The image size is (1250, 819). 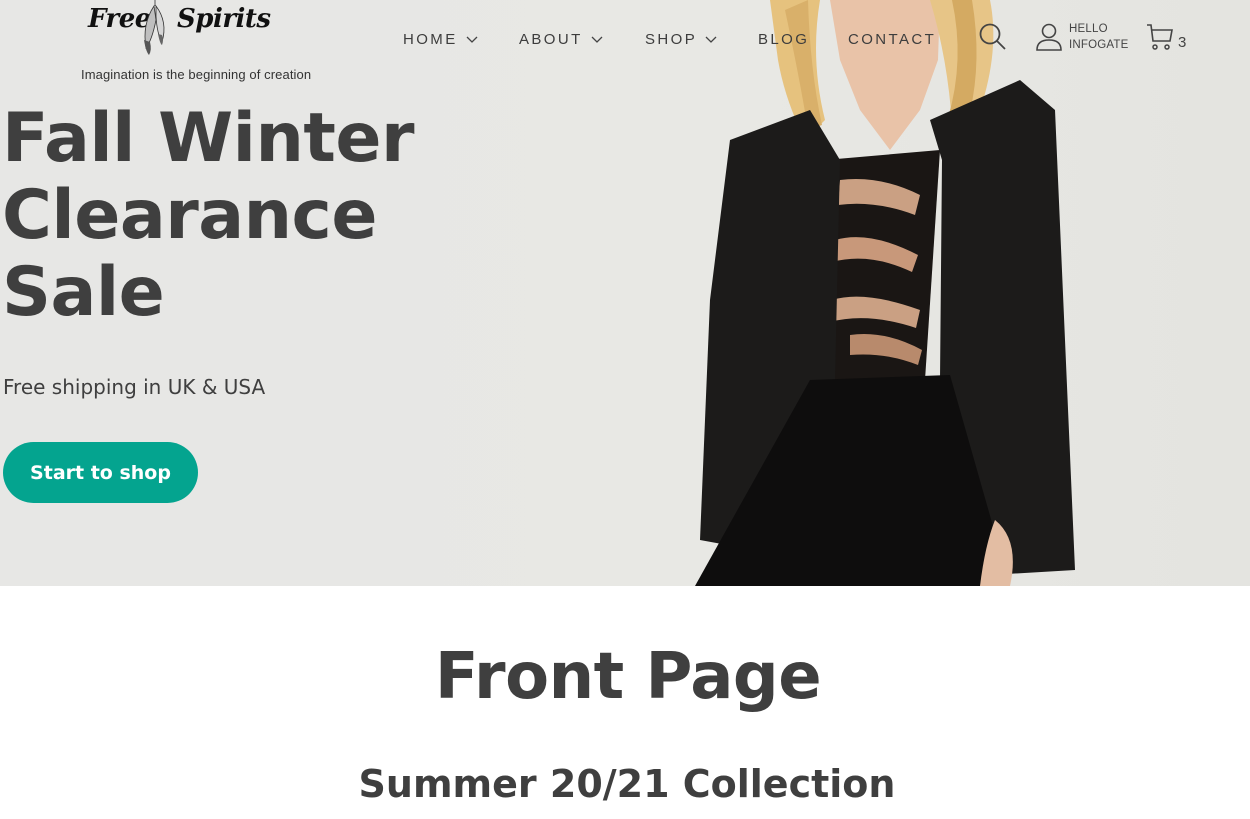 What do you see at coordinates (154, 27) in the screenshot?
I see `feather-icon` at bounding box center [154, 27].